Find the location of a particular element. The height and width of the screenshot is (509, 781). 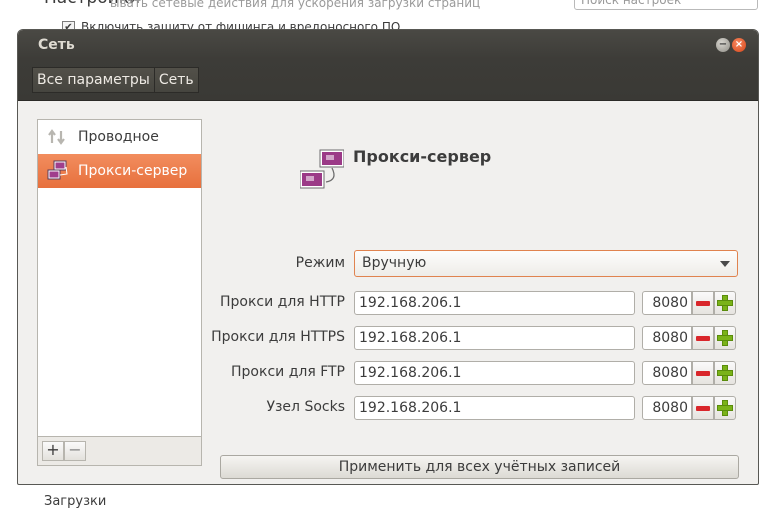

close-button: × is located at coordinates (739, 44).